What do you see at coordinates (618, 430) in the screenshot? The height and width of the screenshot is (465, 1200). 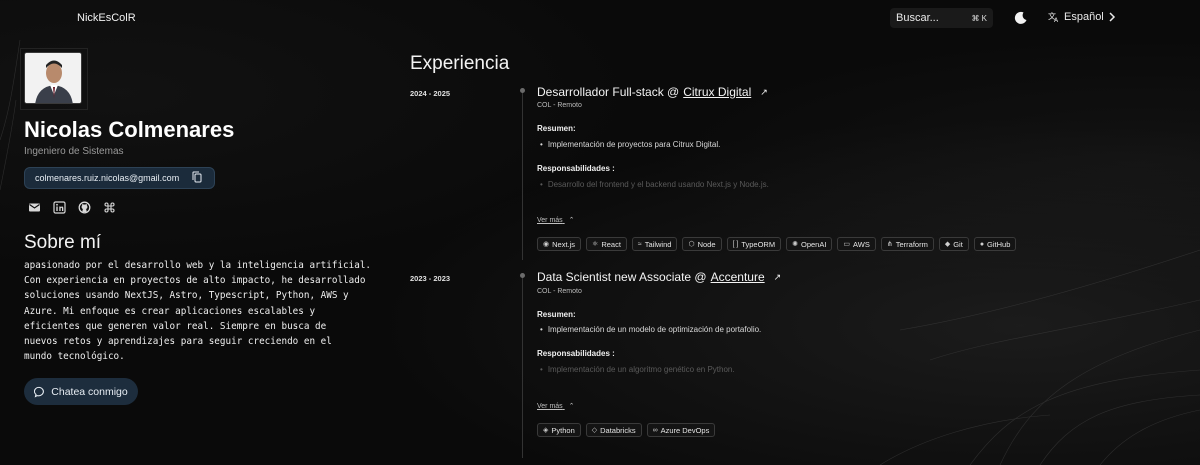 I see `tag-label: Databricks` at bounding box center [618, 430].